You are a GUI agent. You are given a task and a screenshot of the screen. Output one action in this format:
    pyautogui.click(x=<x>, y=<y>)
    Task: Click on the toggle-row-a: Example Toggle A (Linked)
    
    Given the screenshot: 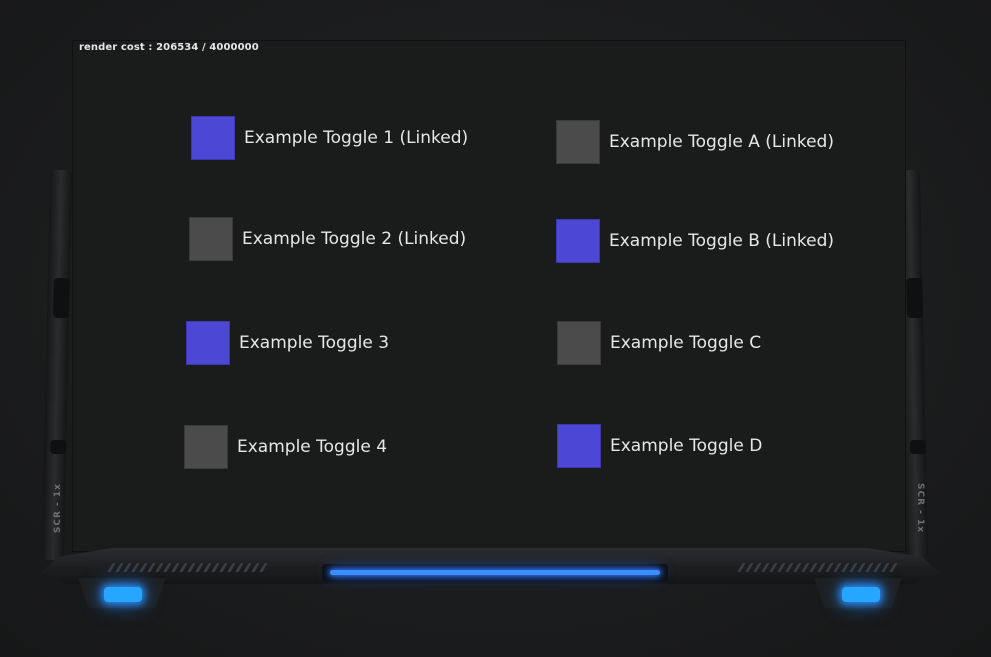 What is the action you would take?
    pyautogui.click(x=695, y=142)
    